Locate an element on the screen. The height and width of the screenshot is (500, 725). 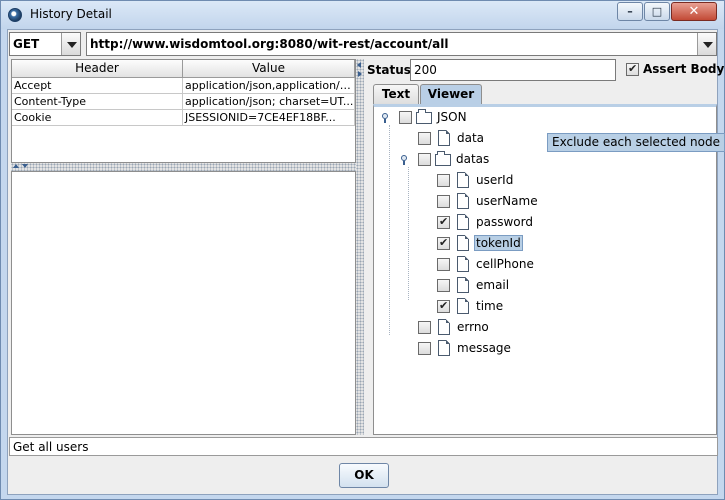
collapse-left-icon is located at coordinates (359, 65).